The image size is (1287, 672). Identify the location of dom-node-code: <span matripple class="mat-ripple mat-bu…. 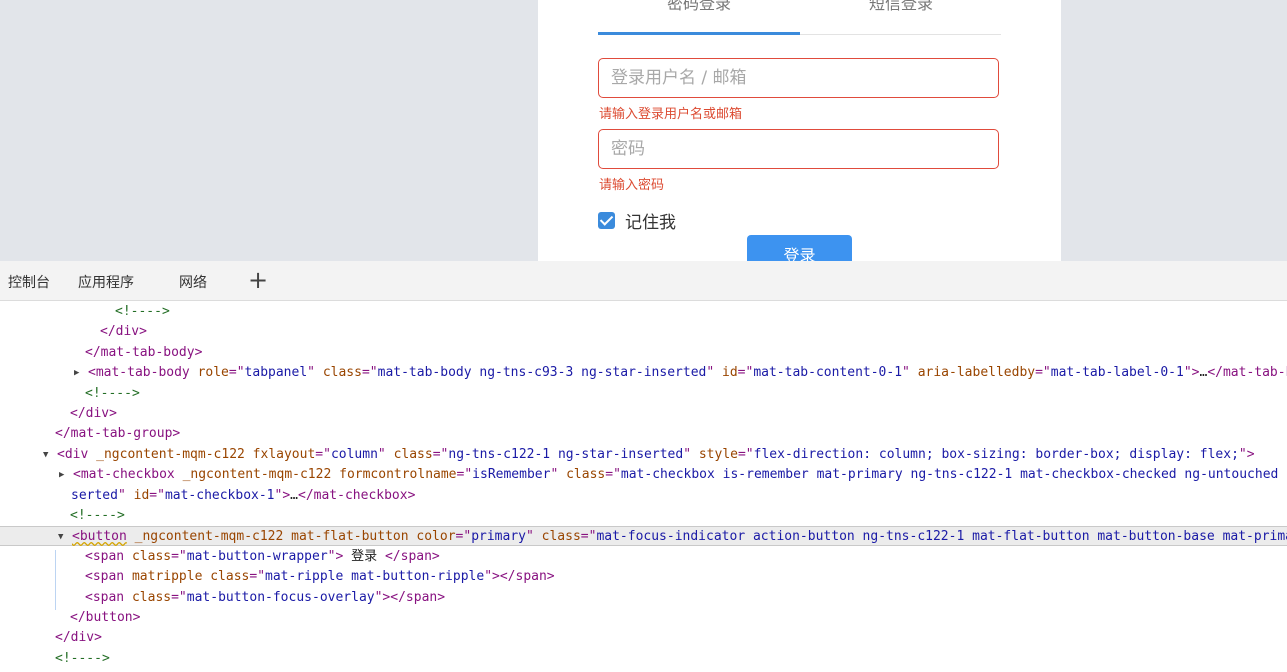
(320, 577).